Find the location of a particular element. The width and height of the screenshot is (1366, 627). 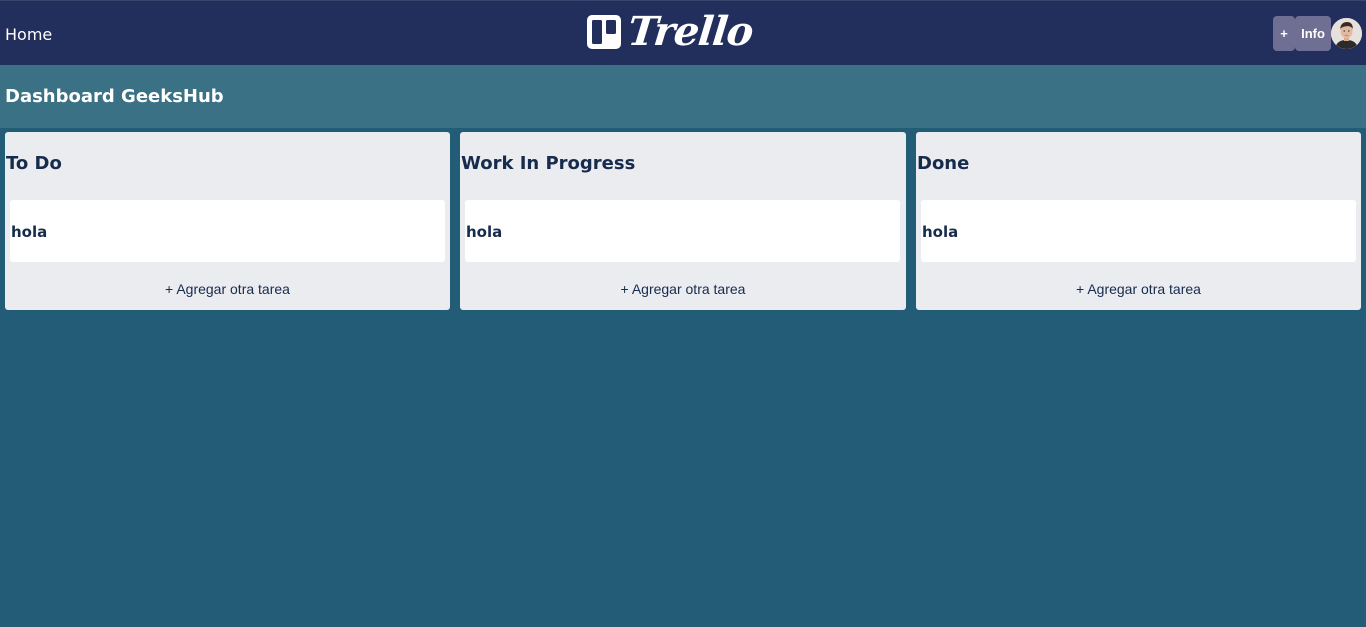

trello-logo-icon is located at coordinates (604, 32).